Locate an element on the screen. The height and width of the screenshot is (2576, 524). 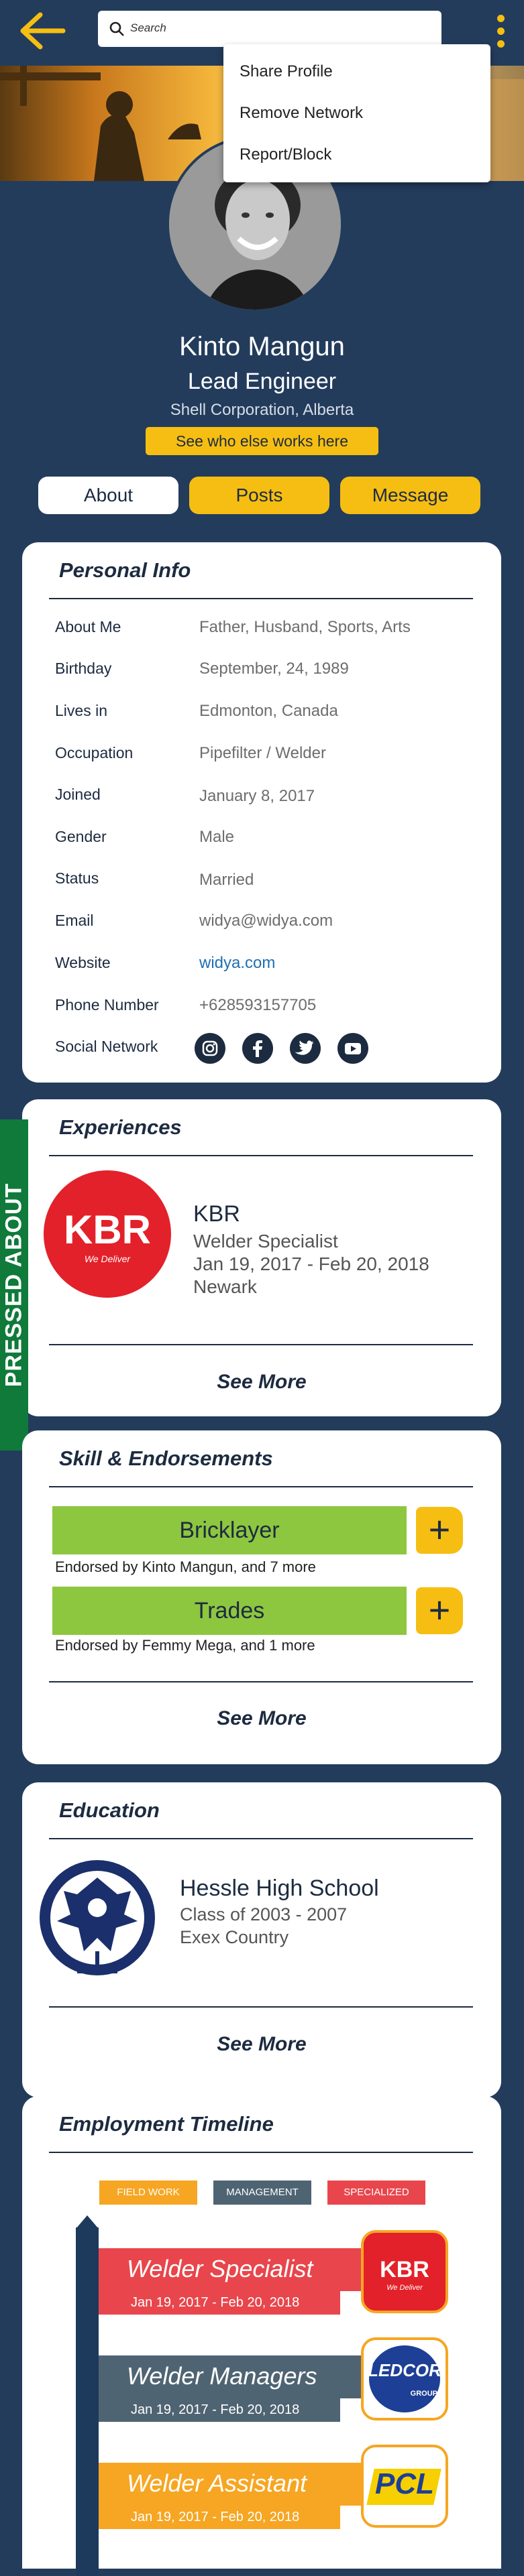
skill-endorsement: Endorsed by Kinto Mangun, and 7 more is located at coordinates (185, 1567).